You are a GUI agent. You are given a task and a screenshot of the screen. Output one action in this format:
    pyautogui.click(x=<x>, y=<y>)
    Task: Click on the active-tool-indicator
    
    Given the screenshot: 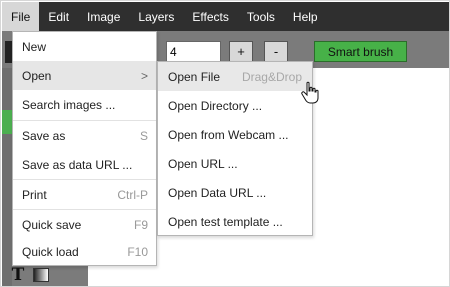 What is the action you would take?
    pyautogui.click(x=7, y=122)
    